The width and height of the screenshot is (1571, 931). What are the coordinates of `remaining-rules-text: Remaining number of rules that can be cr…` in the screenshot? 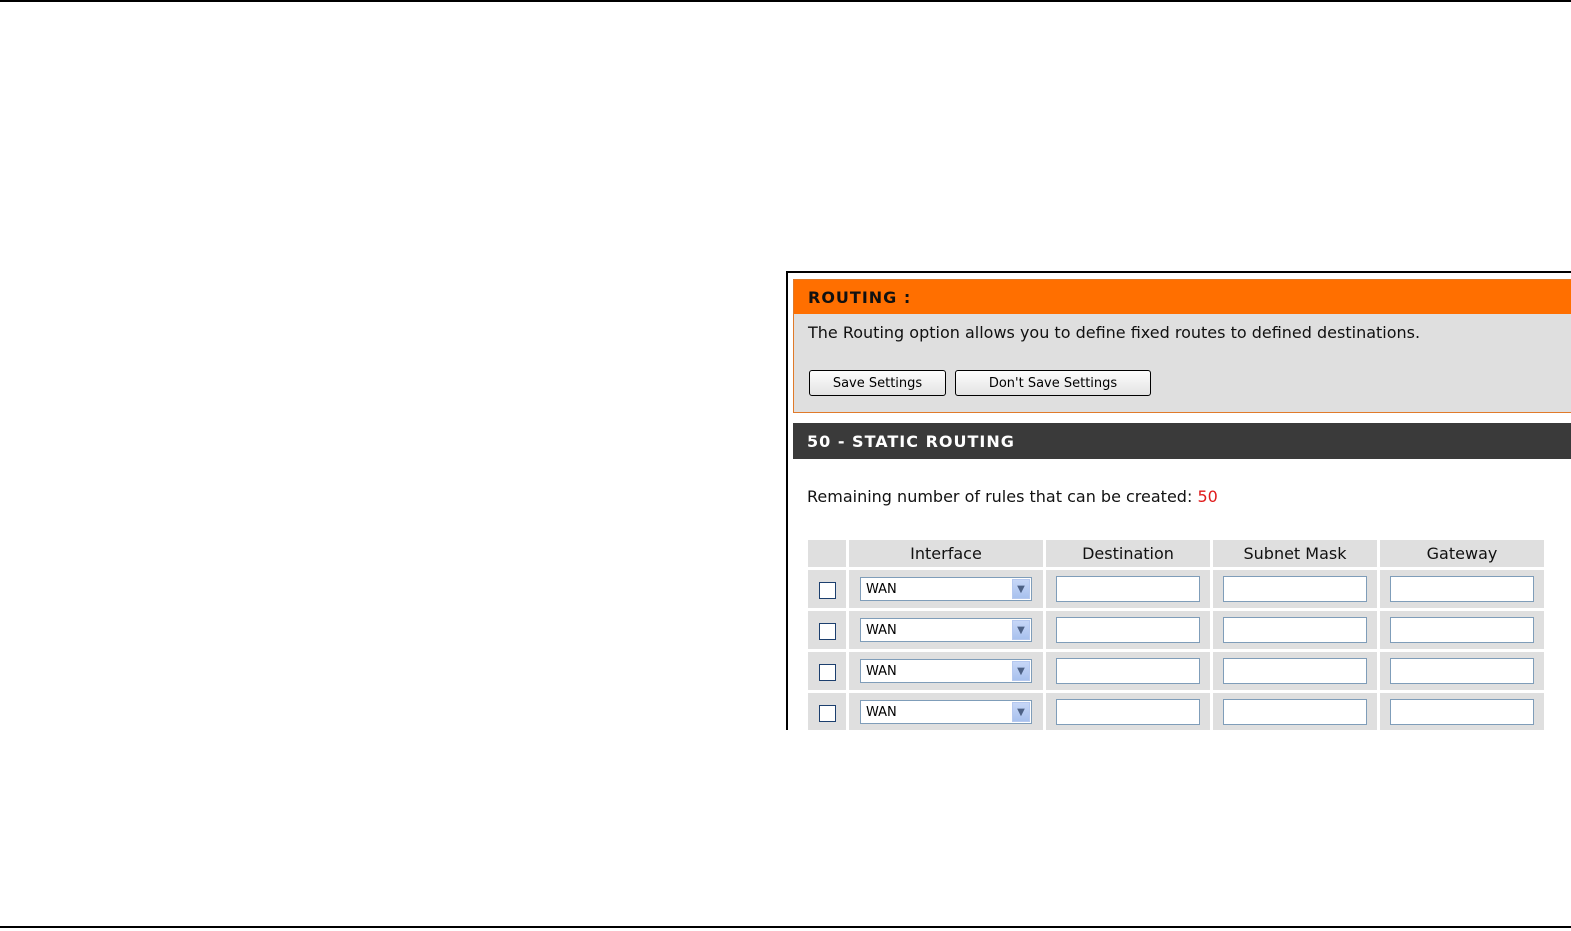 It's located at (1012, 496).